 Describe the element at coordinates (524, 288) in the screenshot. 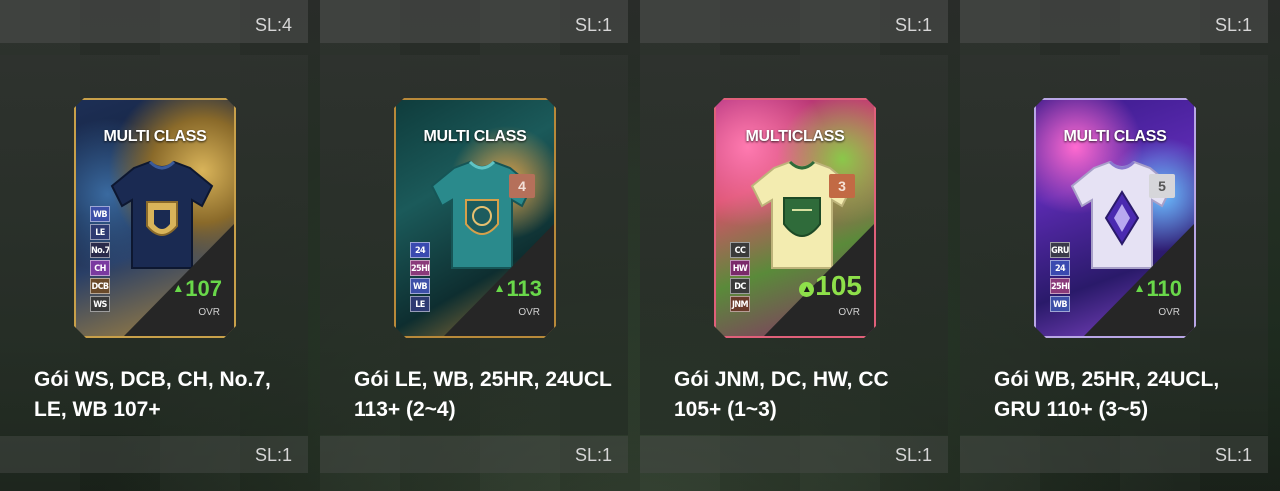

I see `ovr-number: 113` at that location.